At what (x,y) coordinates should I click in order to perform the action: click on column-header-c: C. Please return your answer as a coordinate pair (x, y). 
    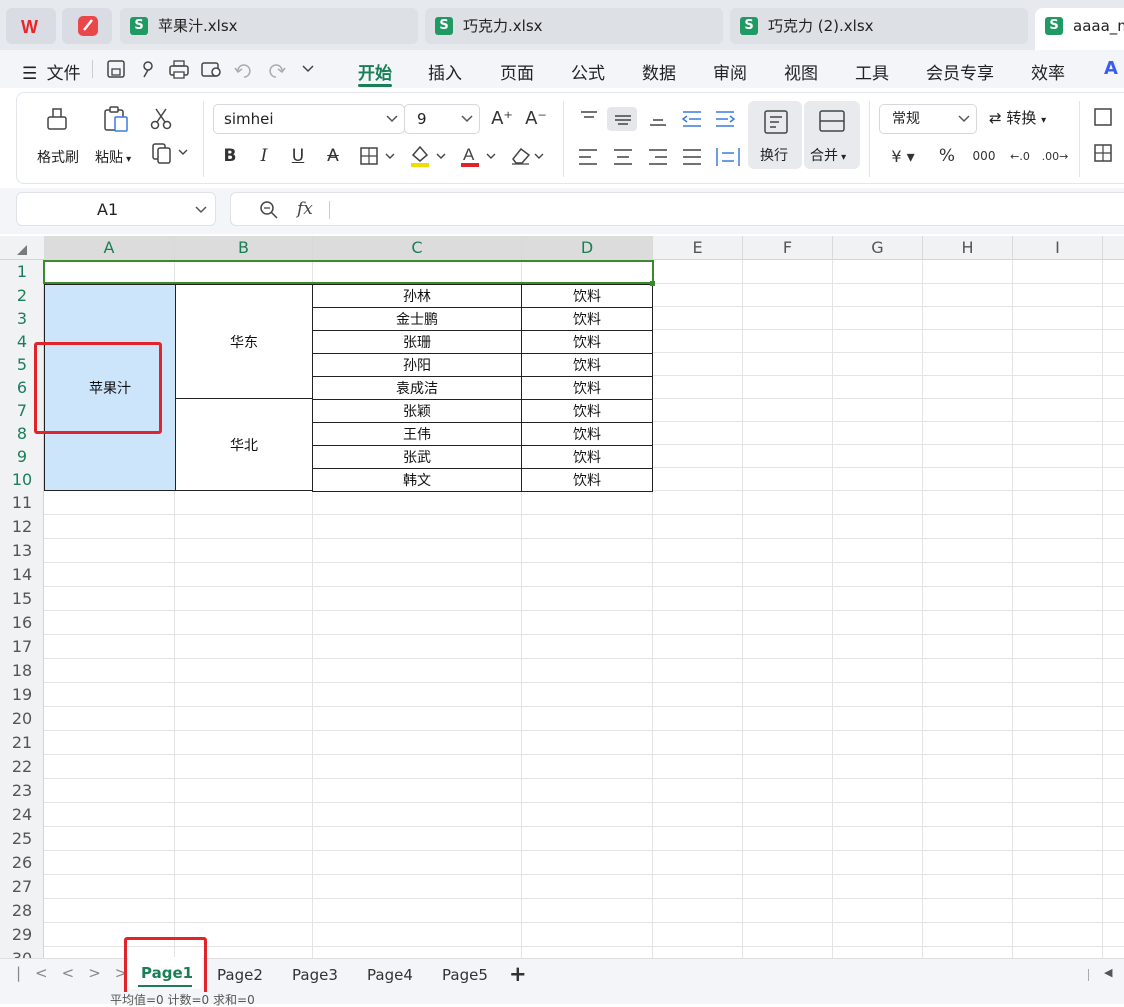
    Looking at the image, I should click on (417, 248).